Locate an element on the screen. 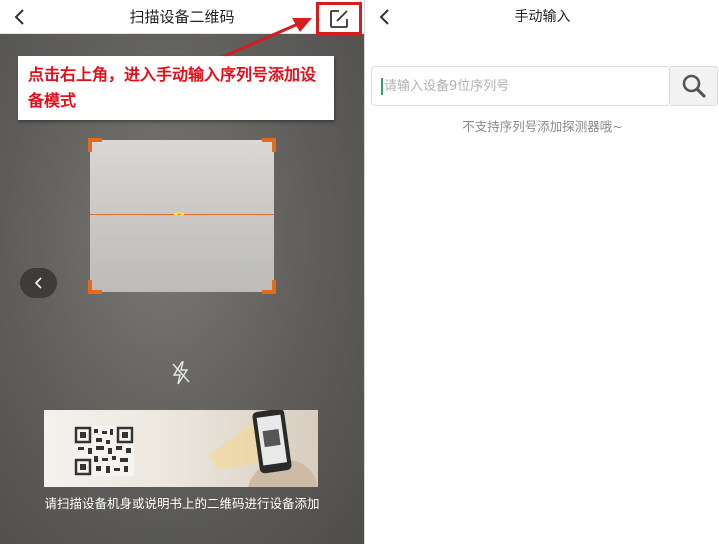 The image size is (719, 544). search-icon is located at coordinates (694, 86).